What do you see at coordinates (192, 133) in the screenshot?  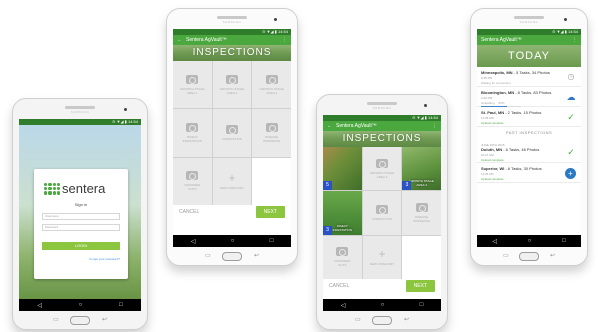 I see `category-tile: INSECT INFESTATION` at bounding box center [192, 133].